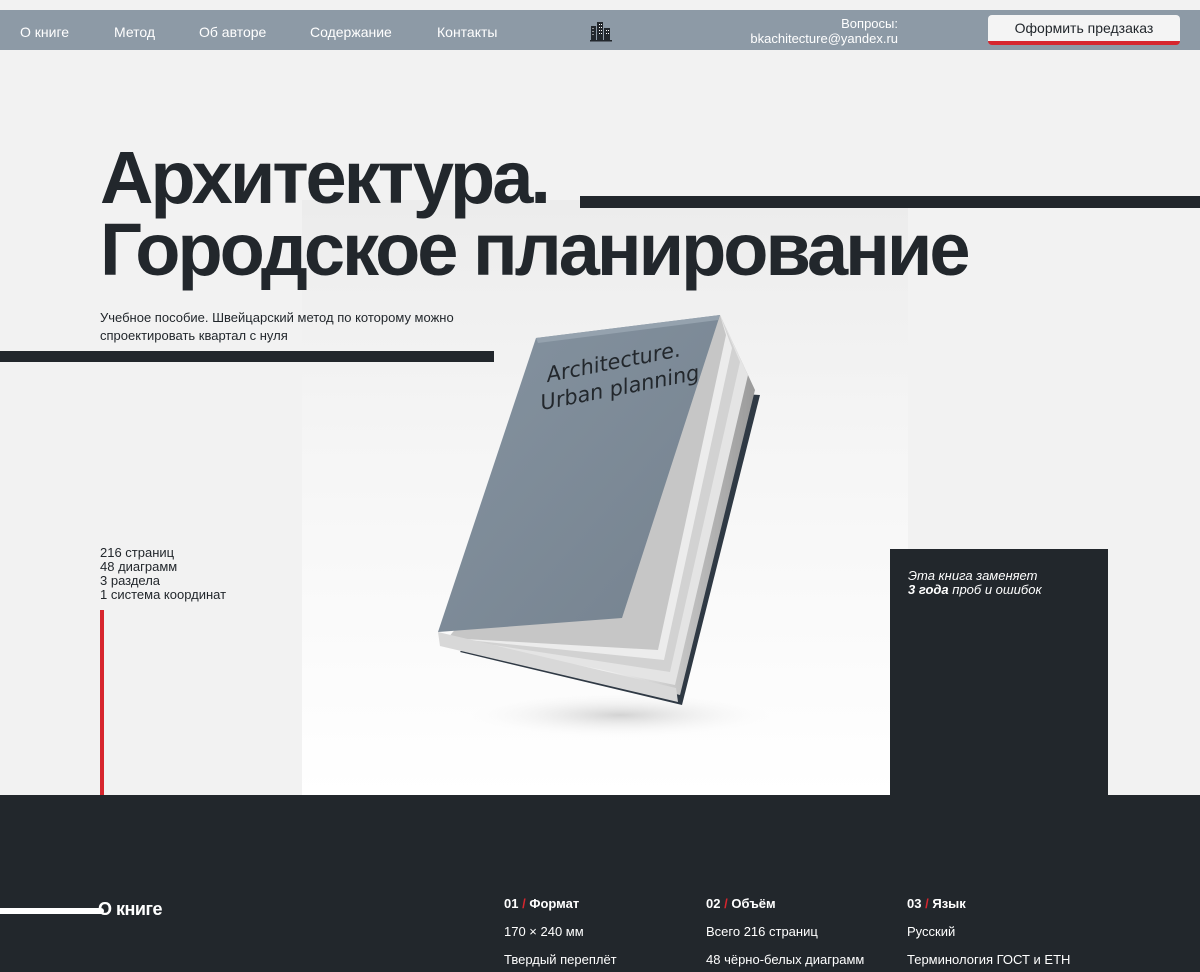 This screenshot has height=972, width=1200. What do you see at coordinates (535, 249) in the screenshot?
I see `title-line-urban-planning: Городское планирование` at bounding box center [535, 249].